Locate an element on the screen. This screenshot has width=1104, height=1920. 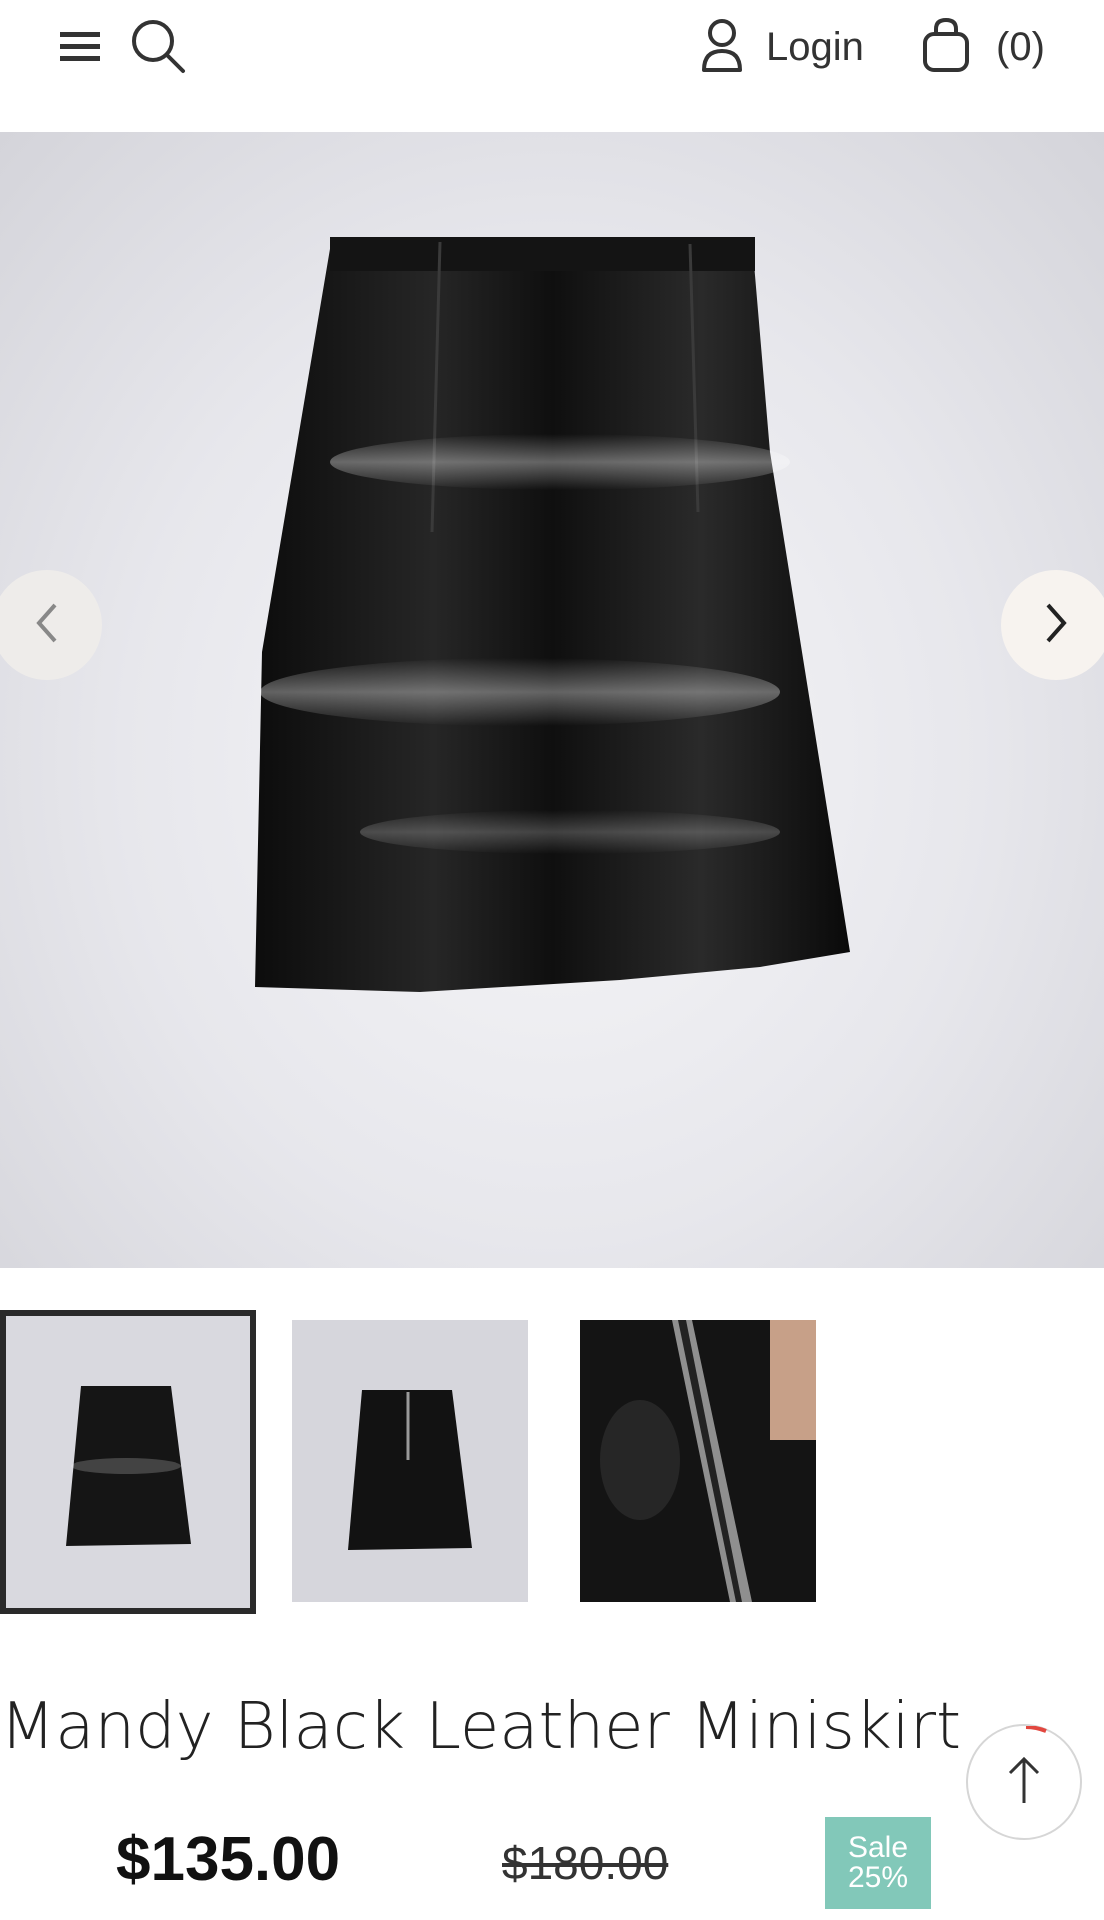
shopping-bag-icon is located at coordinates (946, 47).